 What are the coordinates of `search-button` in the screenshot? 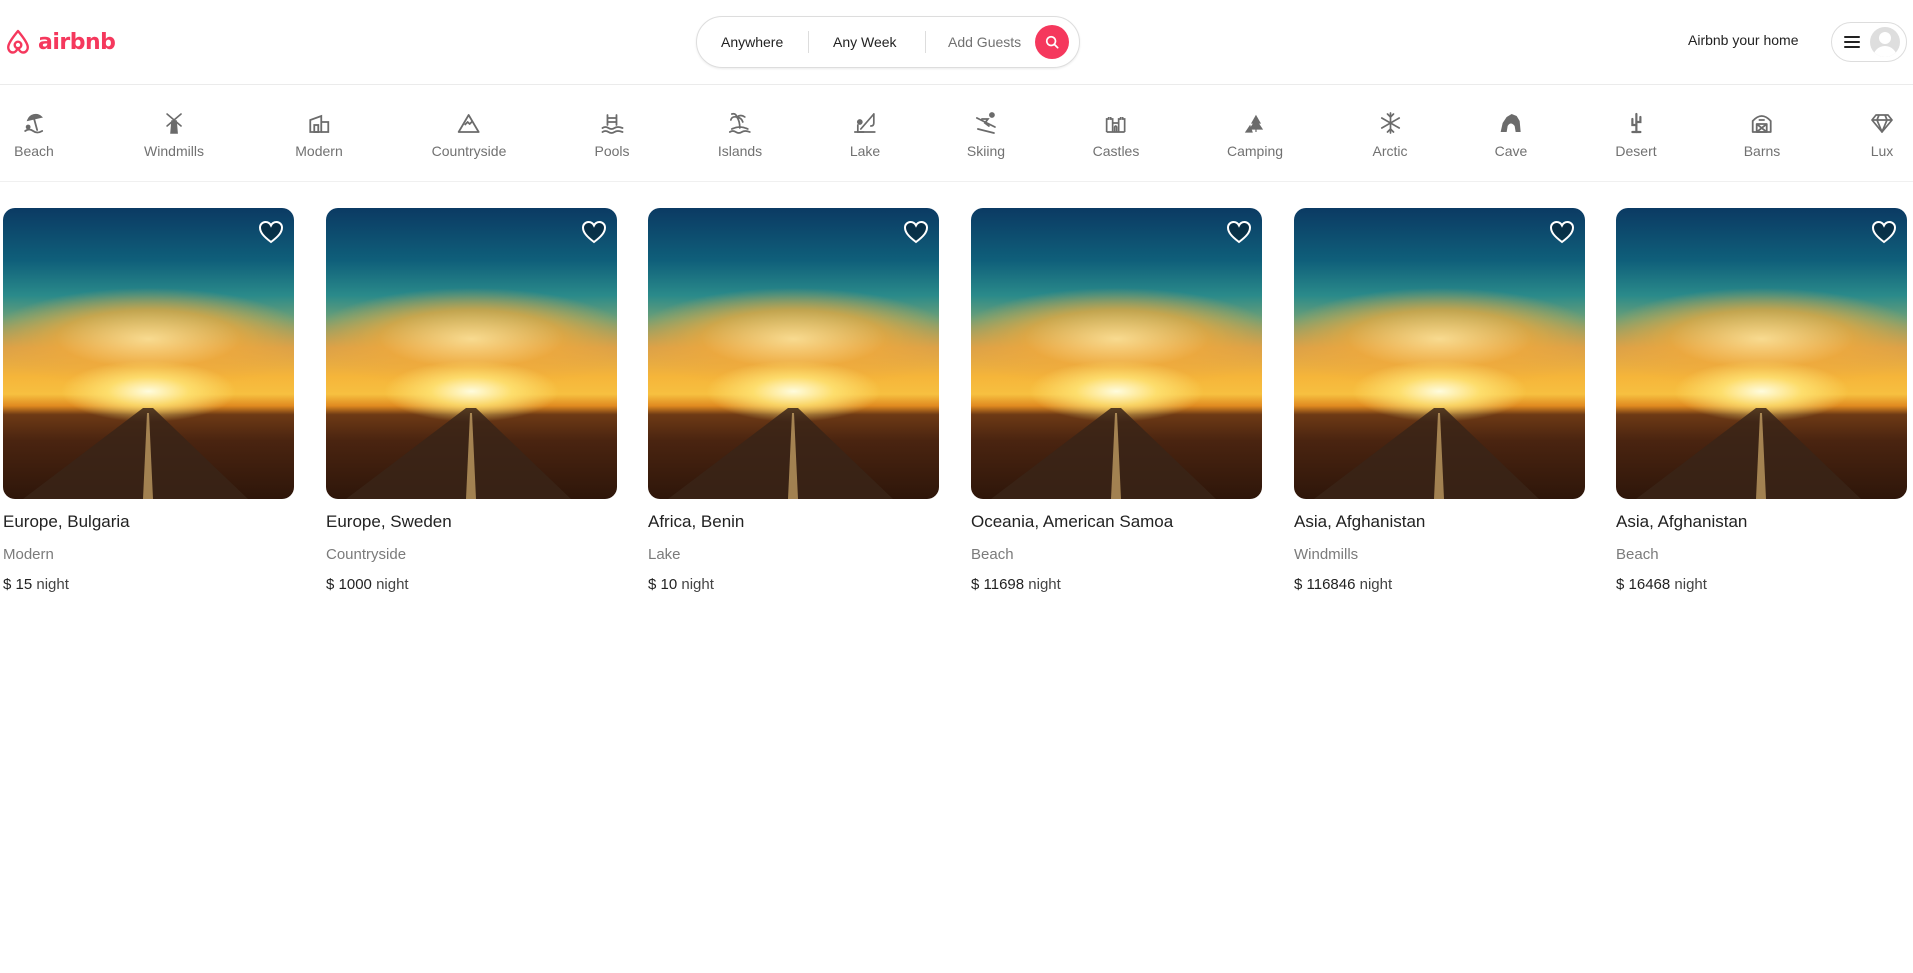 It's located at (1052, 42).